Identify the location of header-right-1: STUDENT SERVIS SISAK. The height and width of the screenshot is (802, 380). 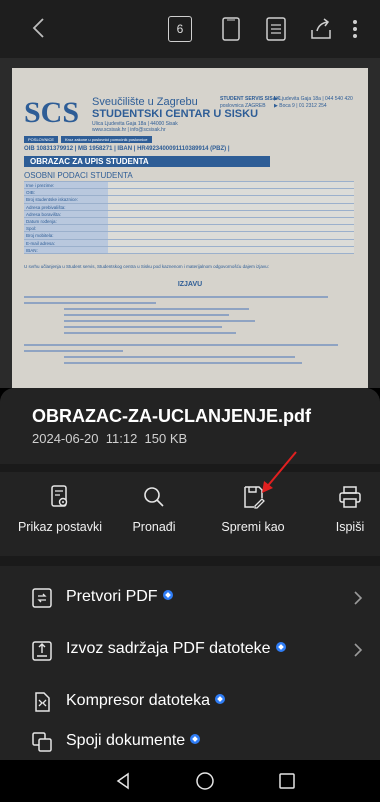
(250, 99).